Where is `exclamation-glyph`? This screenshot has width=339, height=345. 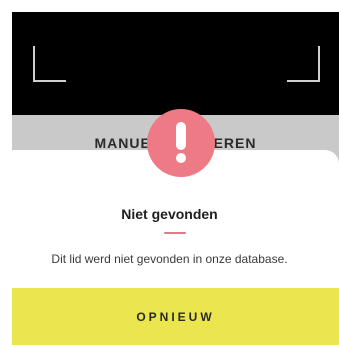
exclamation-glyph is located at coordinates (181, 142).